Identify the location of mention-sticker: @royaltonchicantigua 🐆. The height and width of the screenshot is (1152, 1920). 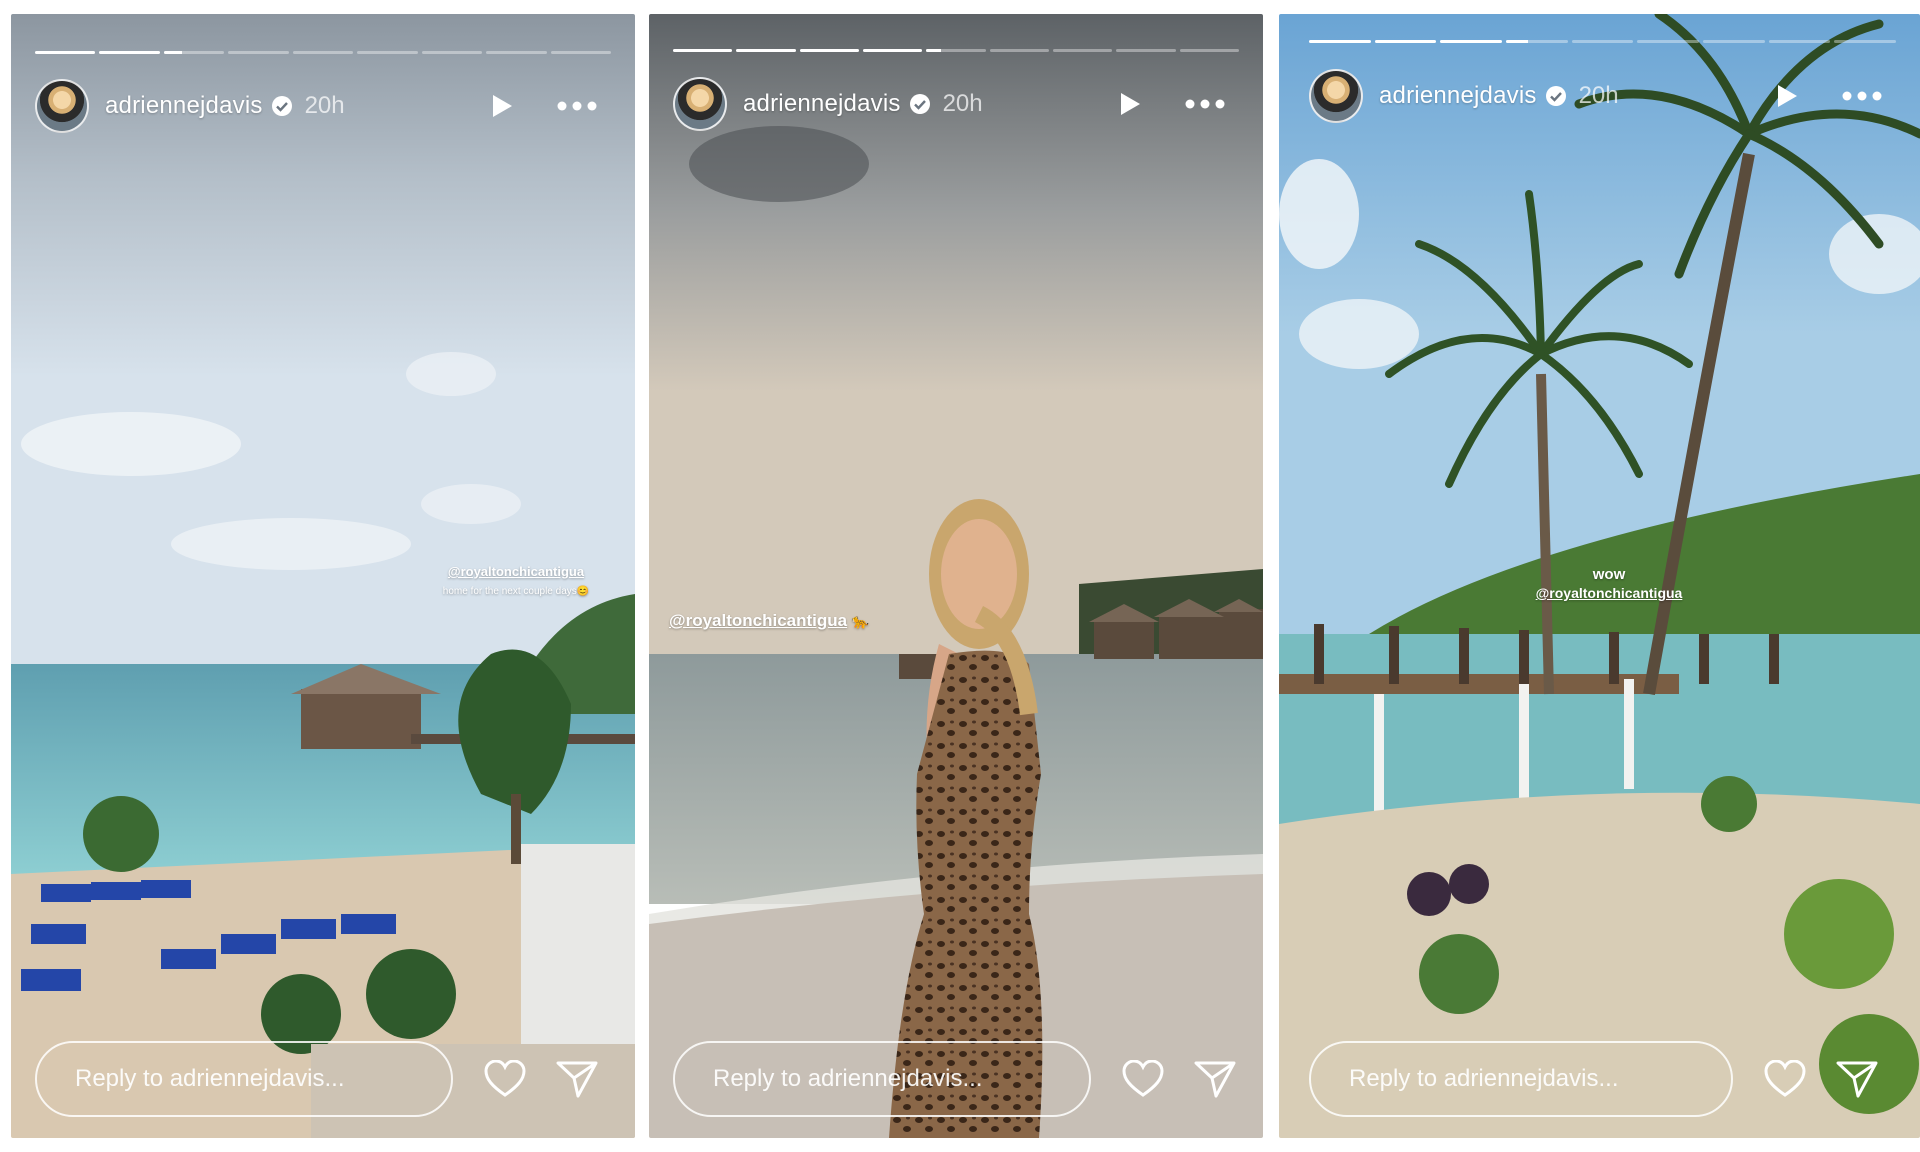
(789, 621).